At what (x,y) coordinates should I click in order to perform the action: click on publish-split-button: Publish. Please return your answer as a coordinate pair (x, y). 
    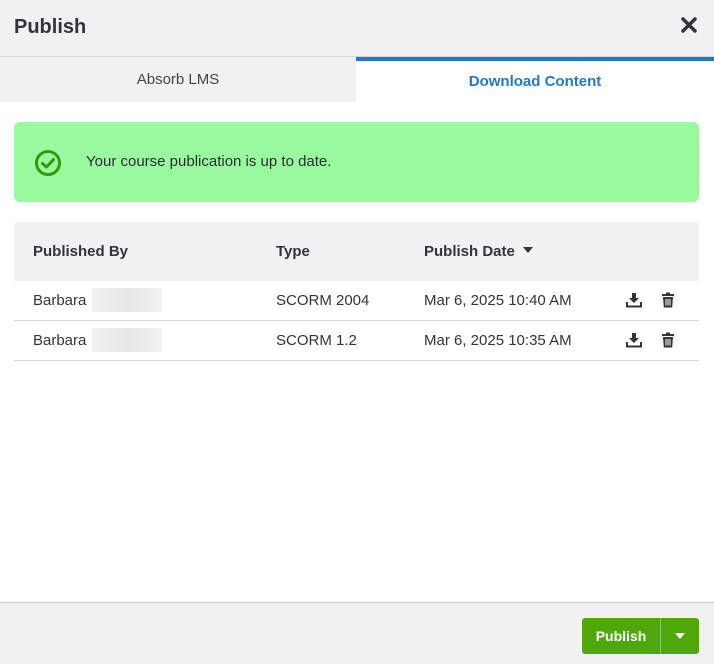
    Looking at the image, I should click on (640, 636).